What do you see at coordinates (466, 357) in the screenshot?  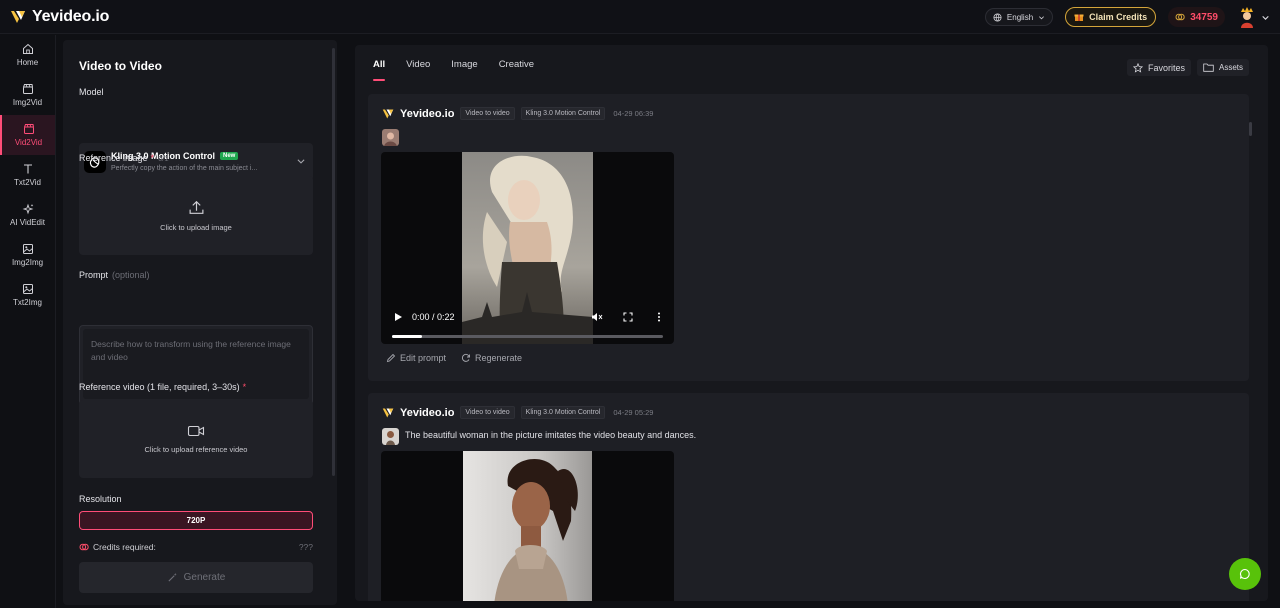 I see `refresh-icon` at bounding box center [466, 357].